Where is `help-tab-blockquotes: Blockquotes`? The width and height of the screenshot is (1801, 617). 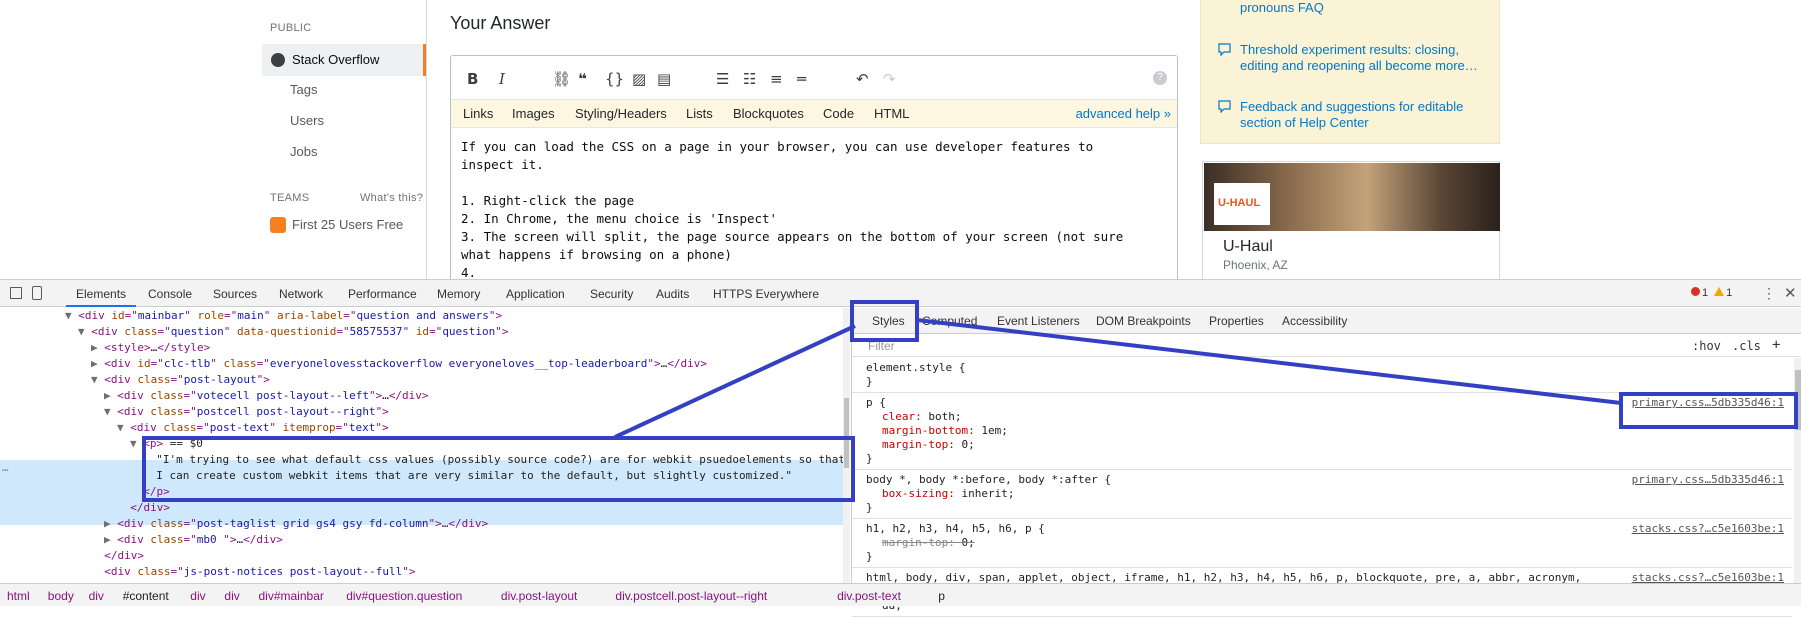
help-tab-blockquotes: Blockquotes is located at coordinates (768, 113).